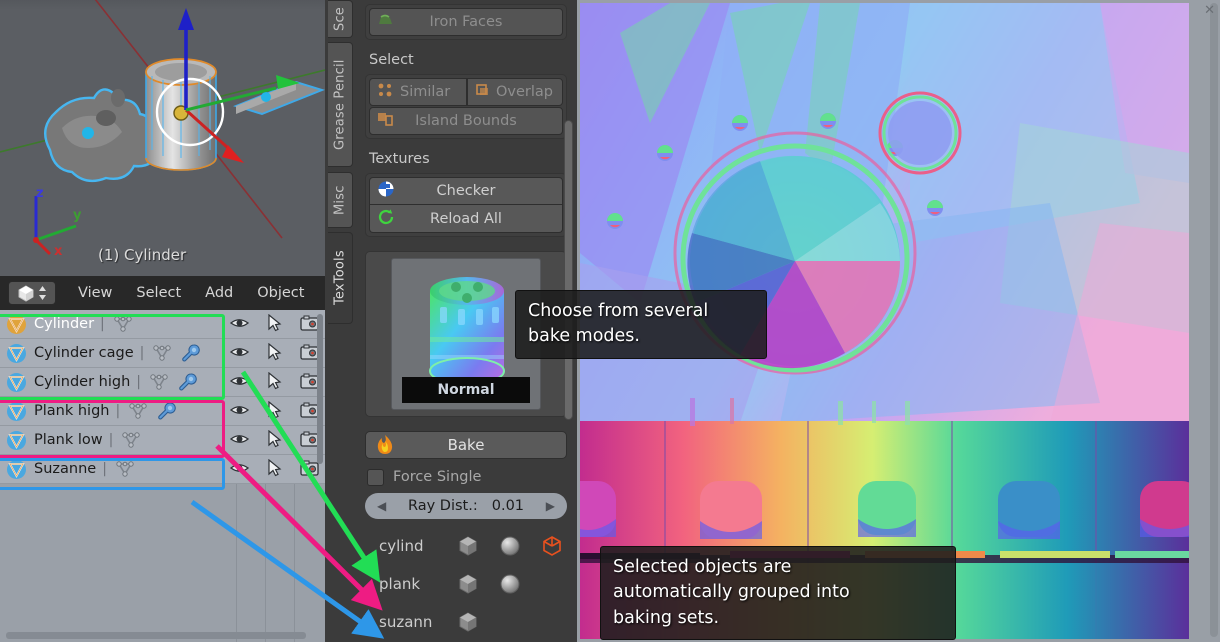  I want to click on tab-grease-pencil: Grease Pencil, so click(340, 104).